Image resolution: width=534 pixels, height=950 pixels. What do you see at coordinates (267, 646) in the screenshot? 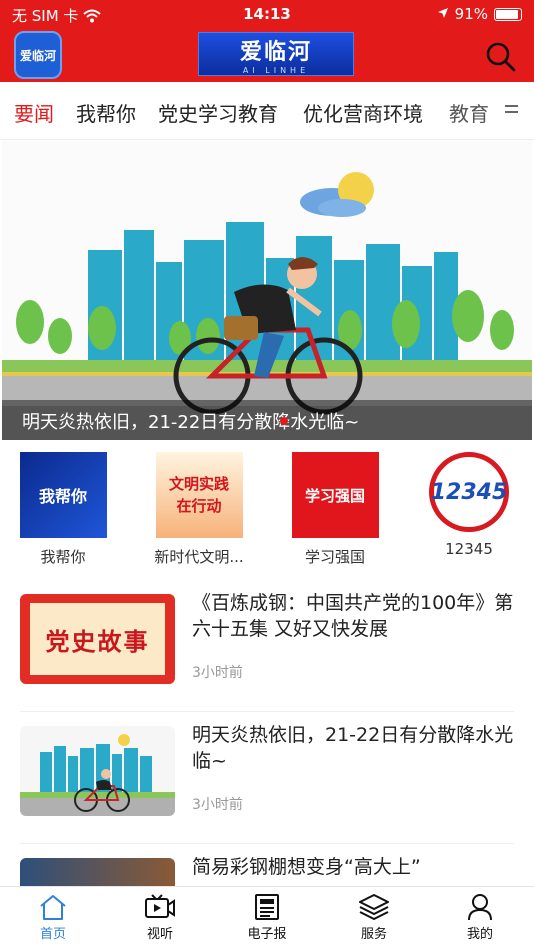
I see `news-item: 党史故事 《百炼成钢：中国共产党的100年》第六十五集 又好又快发展 3小时前` at bounding box center [267, 646].